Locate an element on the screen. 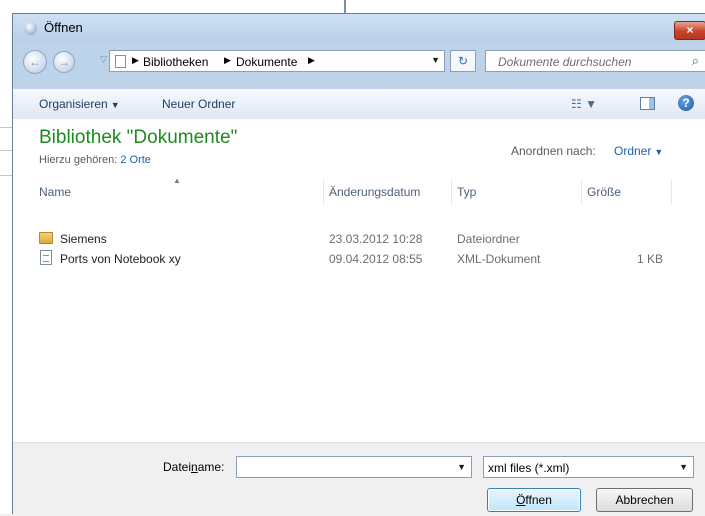  new-folder-button: Neuer Ordner is located at coordinates (198, 104).